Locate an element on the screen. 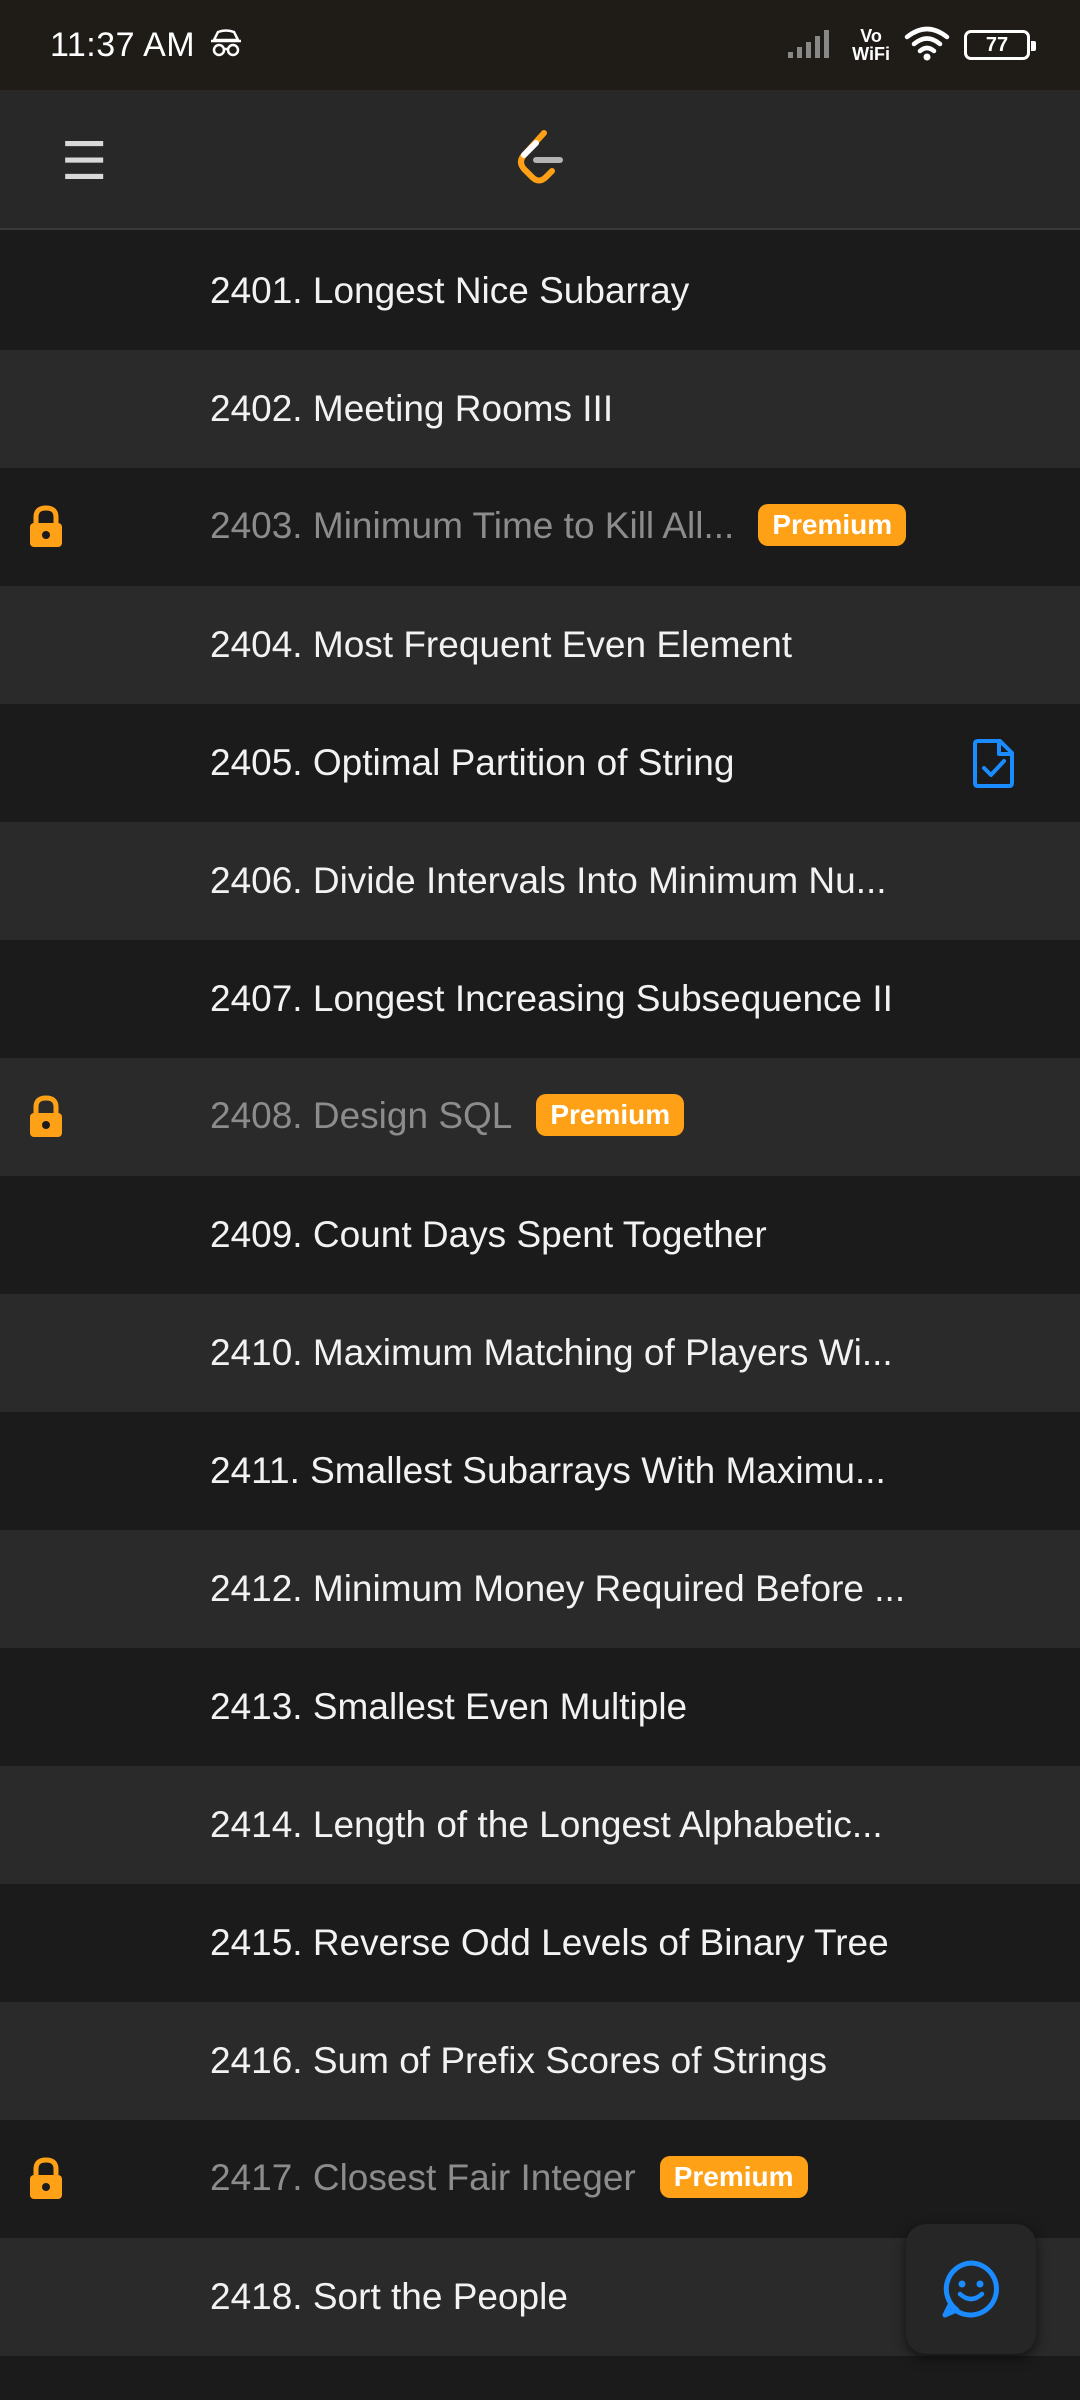 The image size is (1080, 2400). problem-title: 2404. Most Frequent Even Element is located at coordinates (501, 645).